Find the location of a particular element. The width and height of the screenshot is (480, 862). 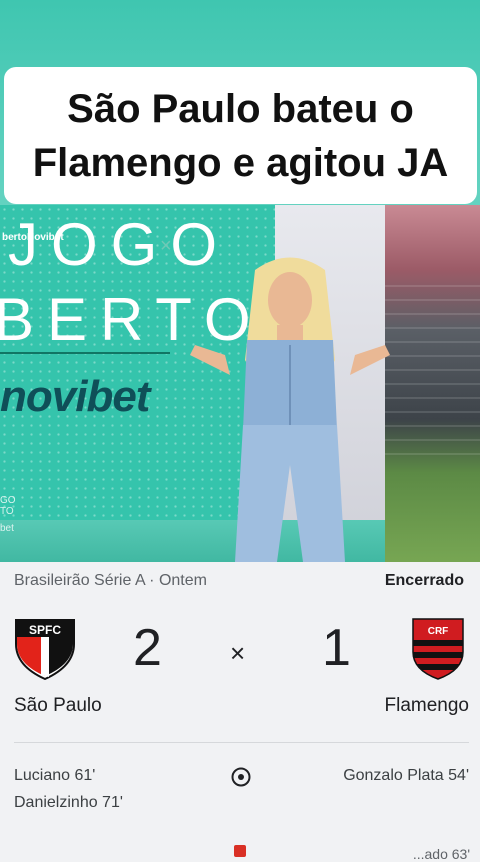

small-brand-line-1: GO is located at coordinates (8, 500).